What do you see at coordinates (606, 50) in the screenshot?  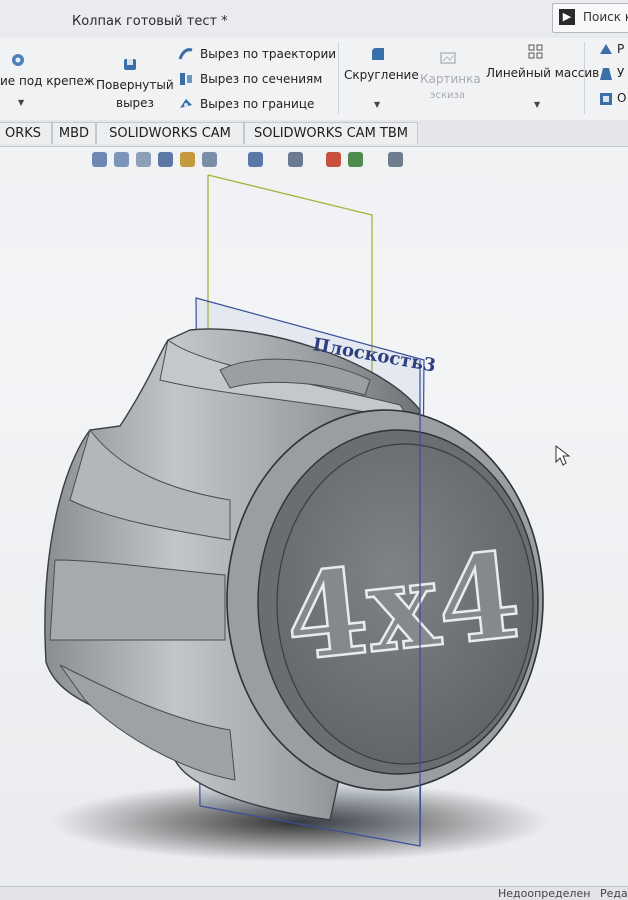 I see `rib-icon` at bounding box center [606, 50].